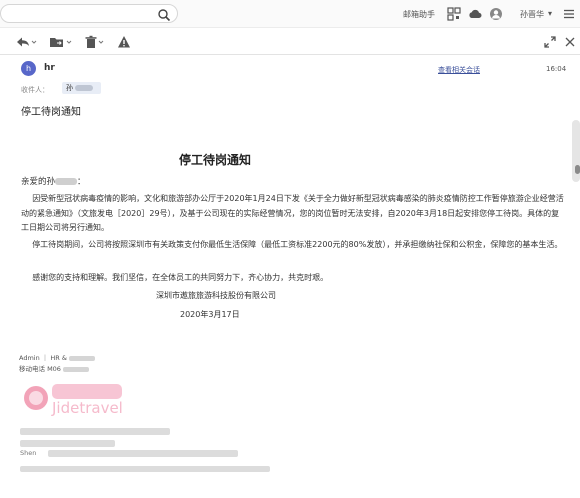  What do you see at coordinates (164, 14) in the screenshot?
I see `search-icon` at bounding box center [164, 14].